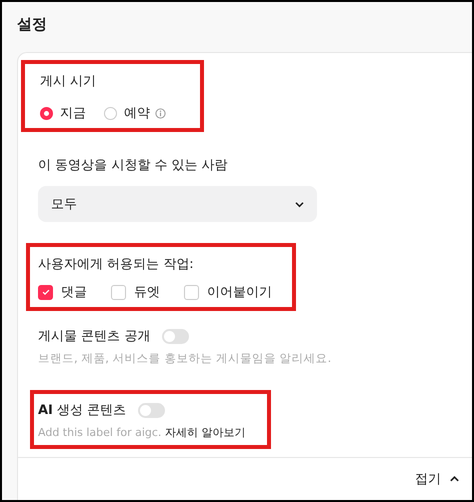 The width and height of the screenshot is (474, 502). I want to click on description-text: 브랜드, 제품, 서비스를 홍보하는 게시물임을 알리세요., so click(185, 358).